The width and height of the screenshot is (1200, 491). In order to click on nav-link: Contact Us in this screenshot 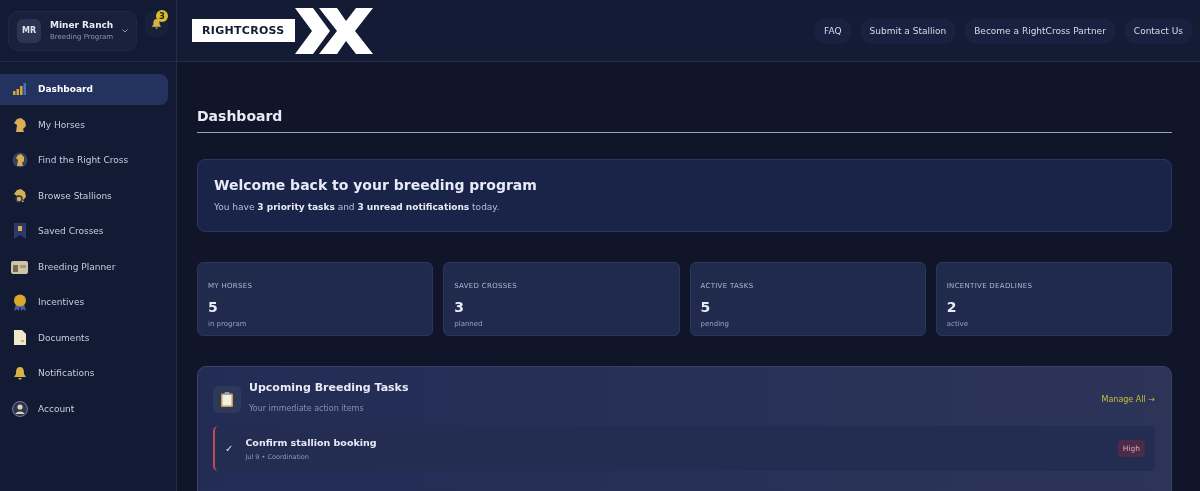, I will do `click(1158, 30)`.